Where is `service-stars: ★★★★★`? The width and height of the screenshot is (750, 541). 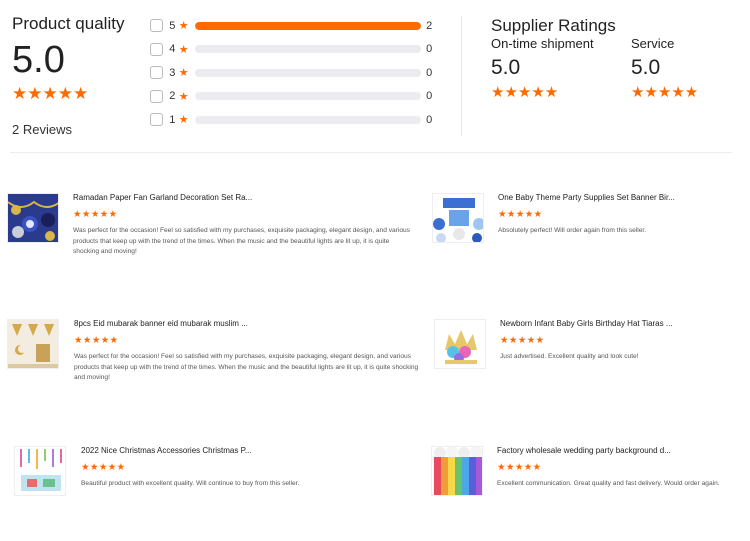
service-stars: ★★★★★ is located at coordinates (665, 92).